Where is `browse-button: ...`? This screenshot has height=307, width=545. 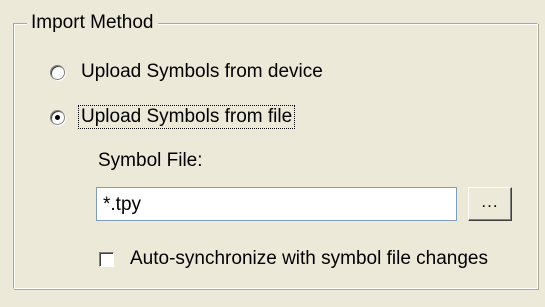
browse-button: ... is located at coordinates (490, 204).